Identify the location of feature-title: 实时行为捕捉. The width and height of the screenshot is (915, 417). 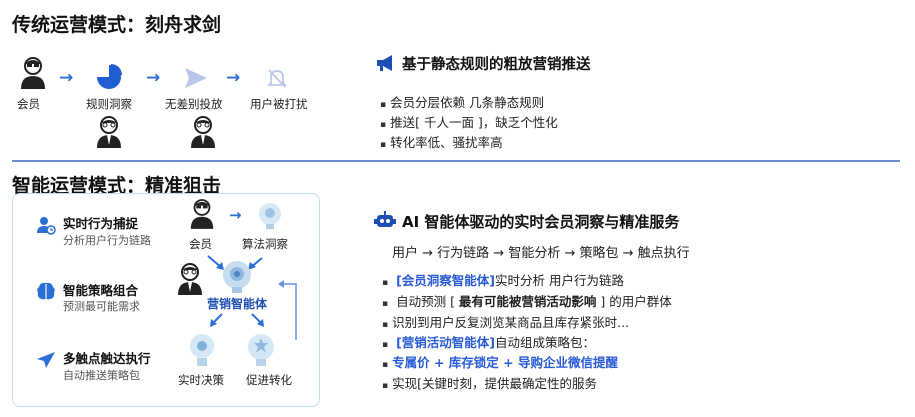
(101, 223).